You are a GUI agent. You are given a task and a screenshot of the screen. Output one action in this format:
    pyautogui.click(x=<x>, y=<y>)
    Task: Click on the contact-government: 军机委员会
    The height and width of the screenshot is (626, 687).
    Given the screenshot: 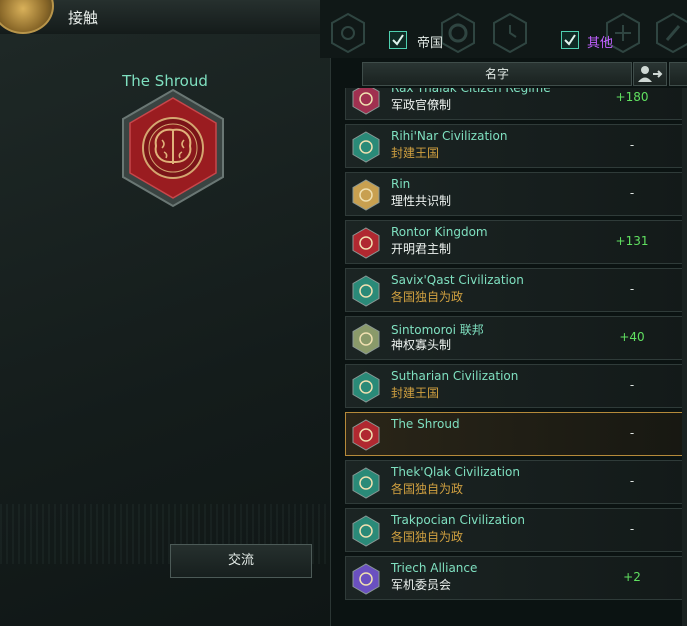 What is the action you would take?
    pyautogui.click(x=421, y=585)
    